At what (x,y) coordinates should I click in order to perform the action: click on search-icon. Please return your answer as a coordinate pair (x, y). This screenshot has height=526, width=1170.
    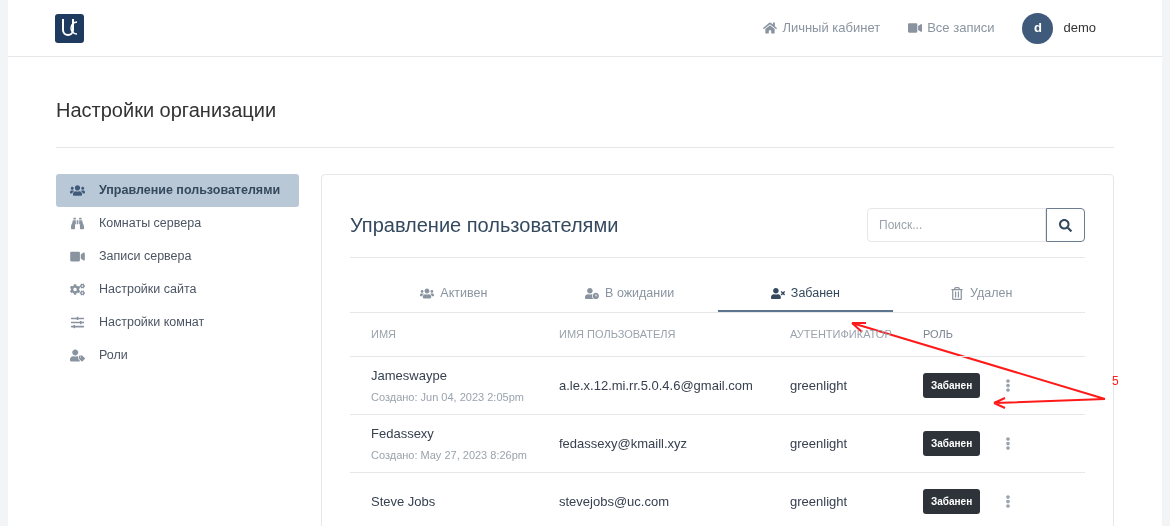
    Looking at the image, I should click on (1065, 225).